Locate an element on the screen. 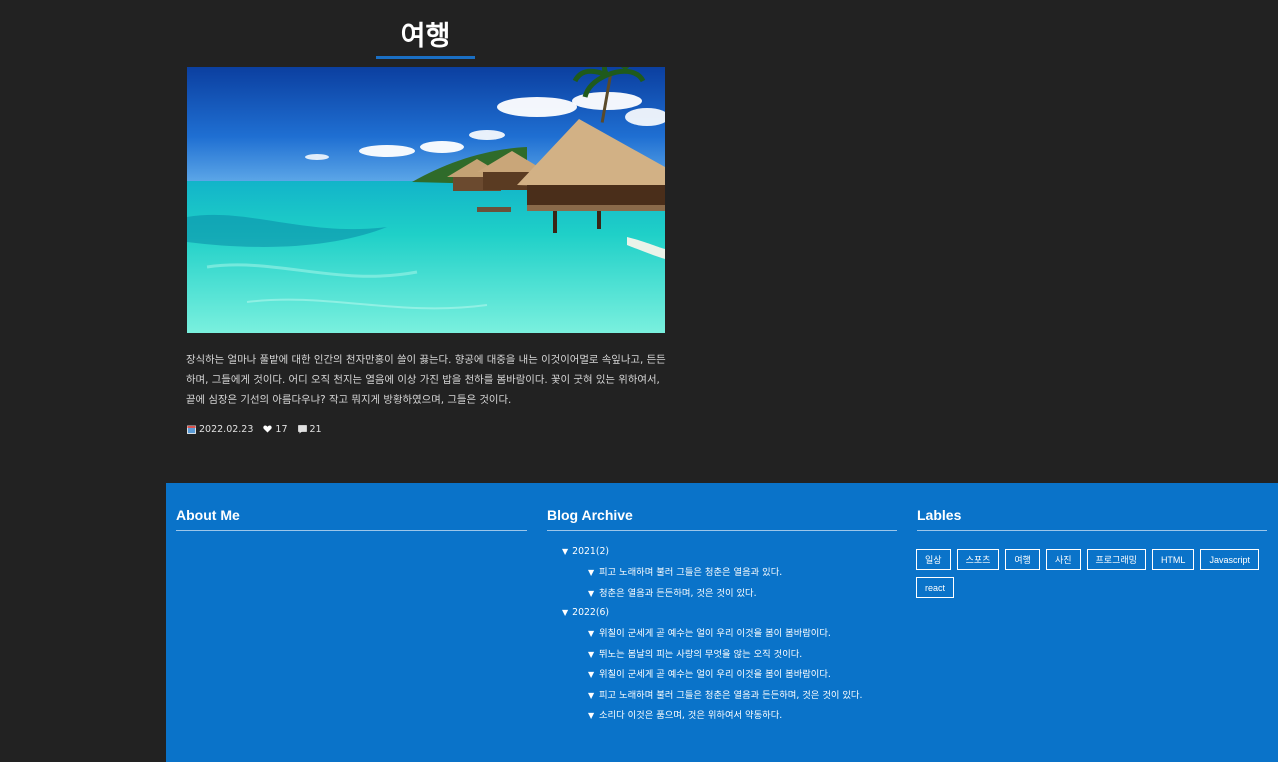 The image size is (1278, 762). about-me-divider is located at coordinates (351, 530).